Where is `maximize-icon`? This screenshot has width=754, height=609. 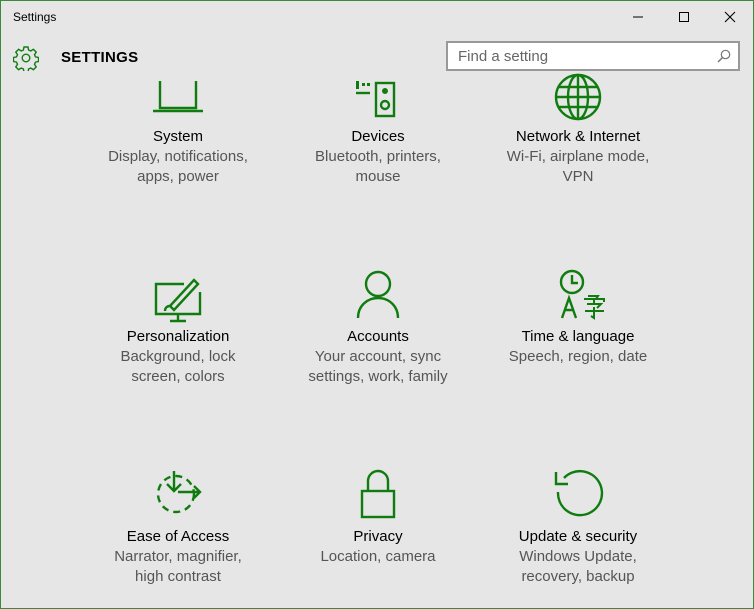
maximize-icon is located at coordinates (684, 17).